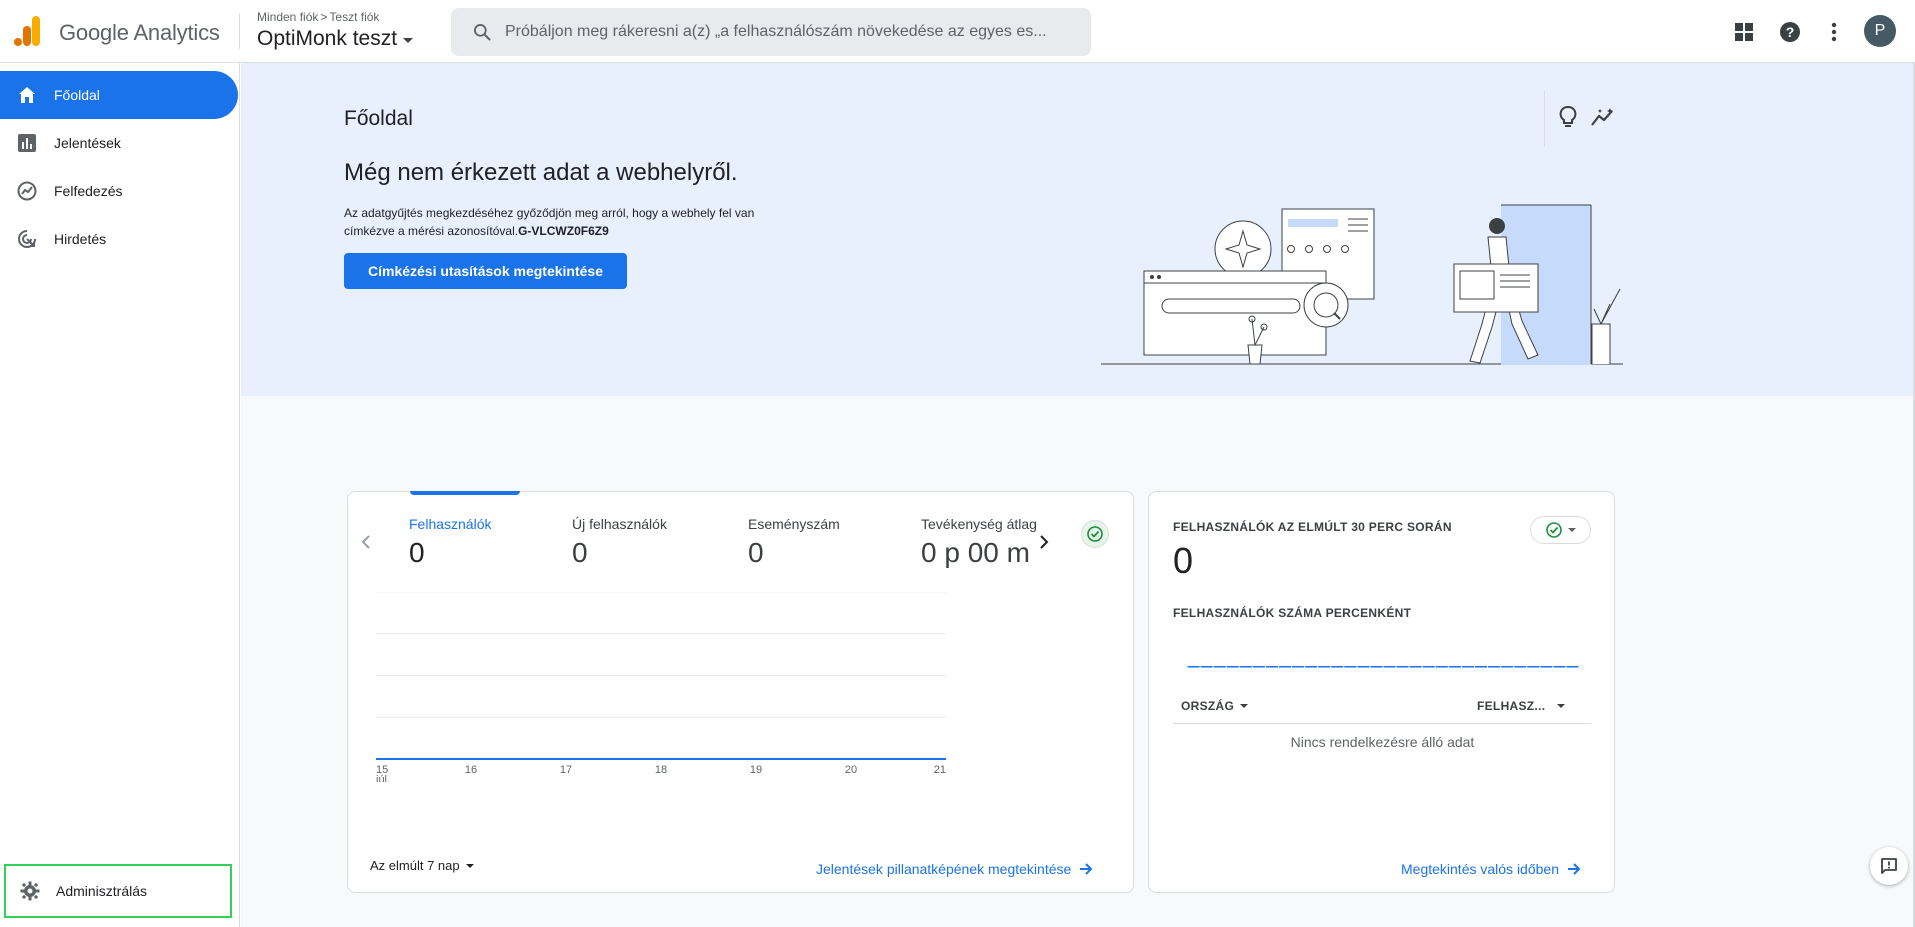 This screenshot has width=1915, height=927. What do you see at coordinates (366, 542) in the screenshot?
I see `chevron-left-icon` at bounding box center [366, 542].